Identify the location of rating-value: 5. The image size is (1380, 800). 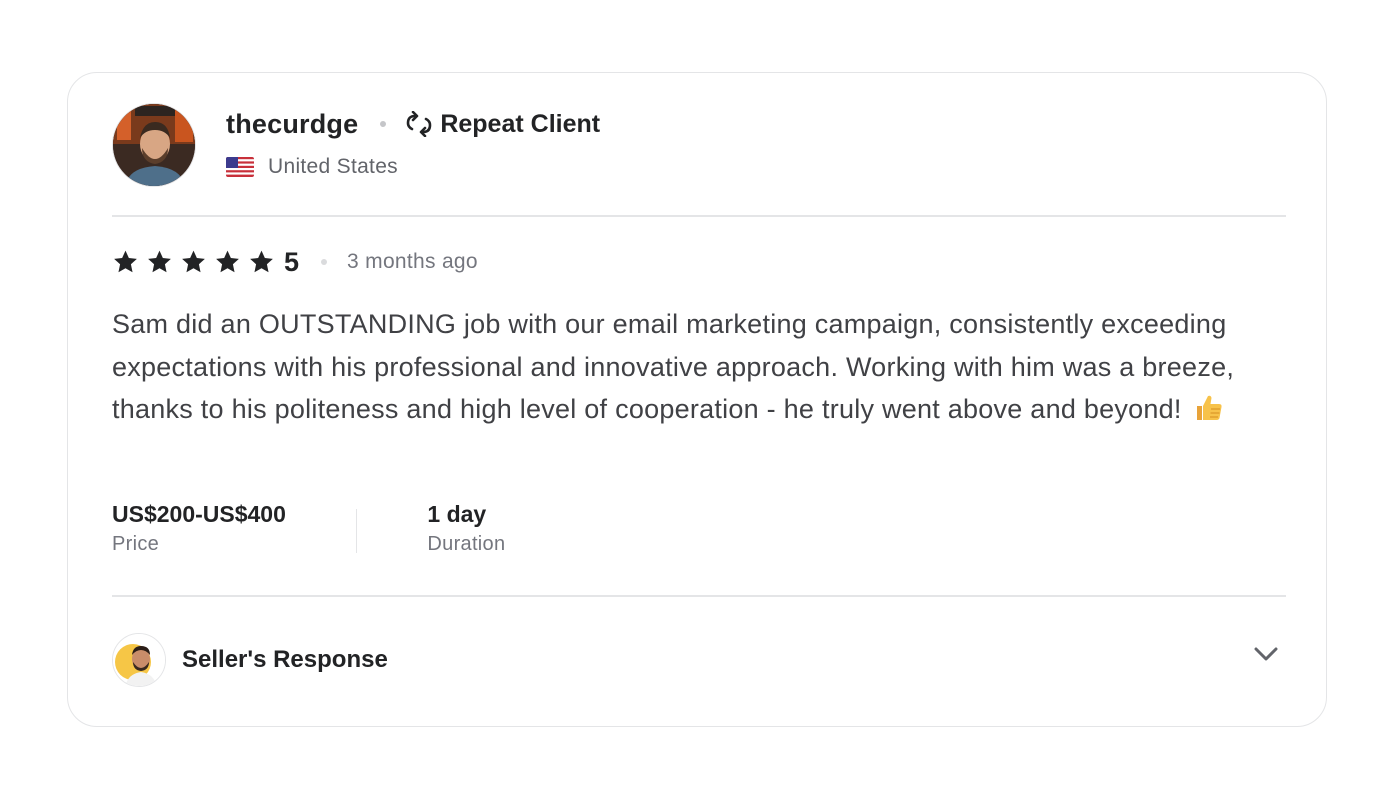
(292, 261).